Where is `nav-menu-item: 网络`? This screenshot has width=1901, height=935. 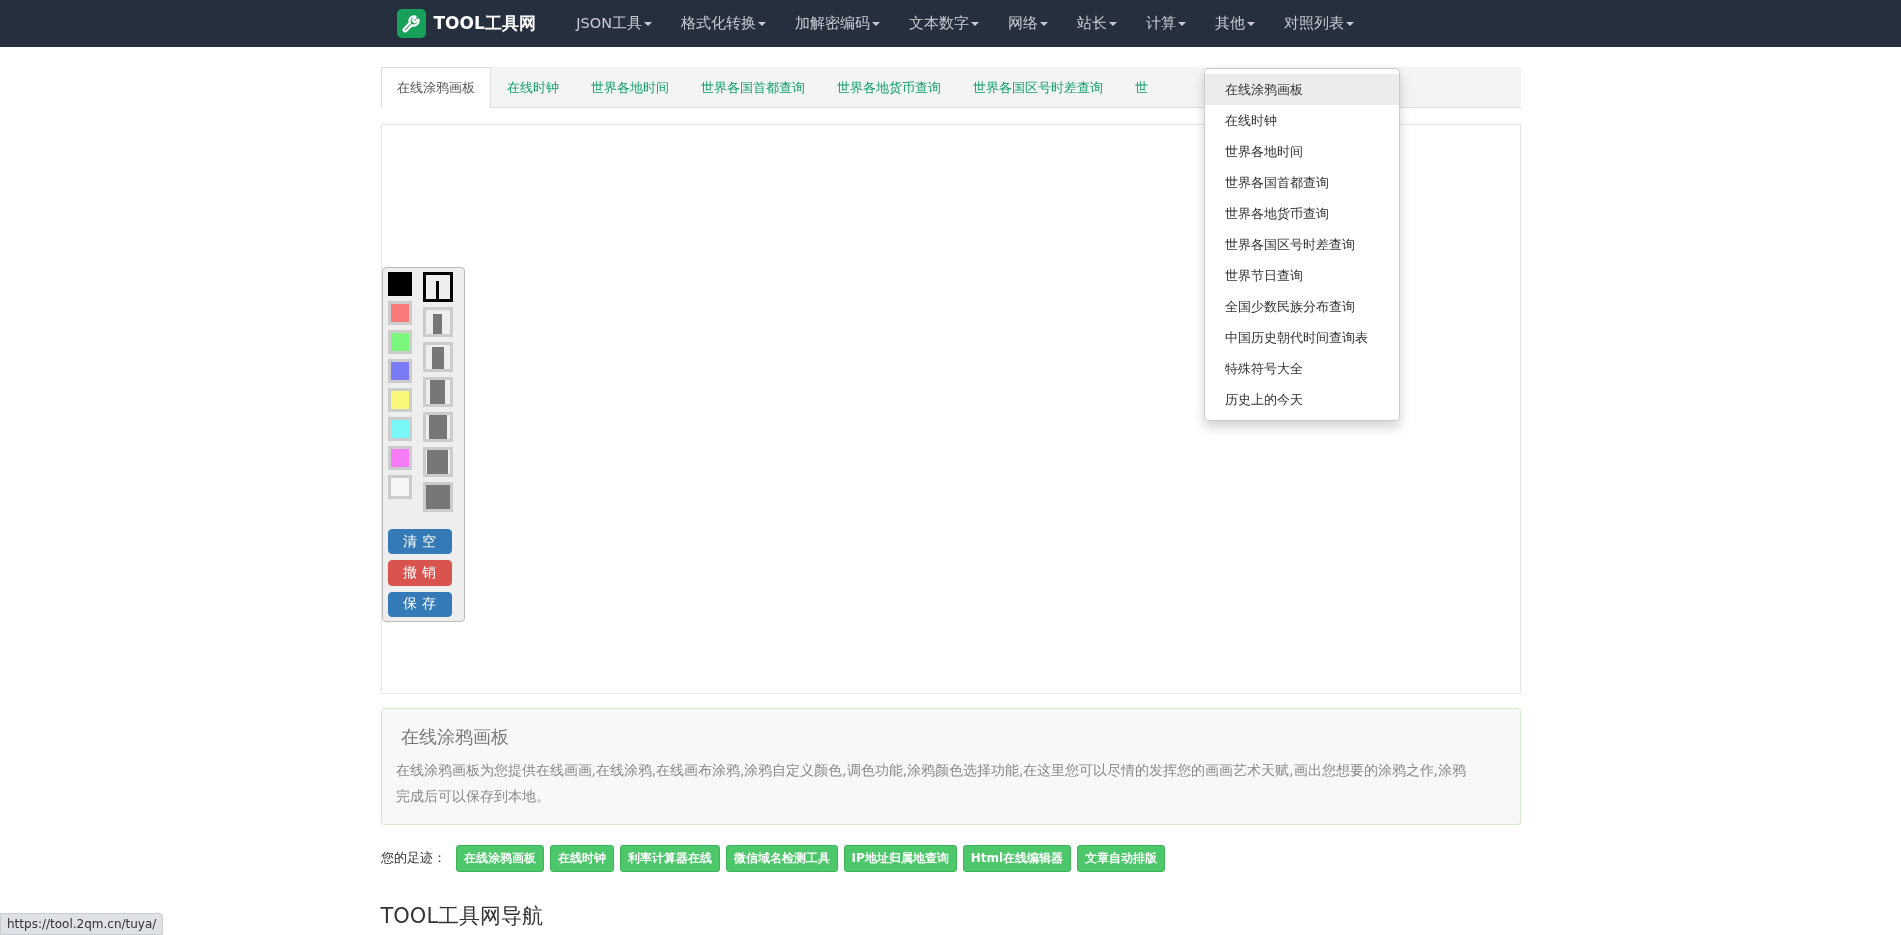 nav-menu-item: 网络 is located at coordinates (1028, 23).